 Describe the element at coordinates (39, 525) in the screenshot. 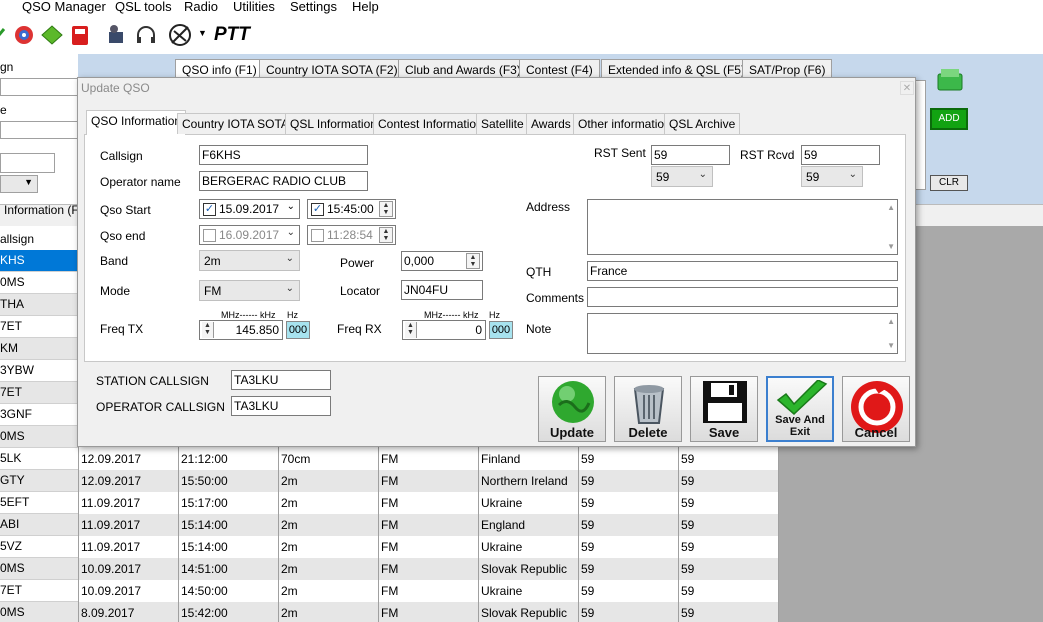

I see `callsign-cell: ABI` at that location.